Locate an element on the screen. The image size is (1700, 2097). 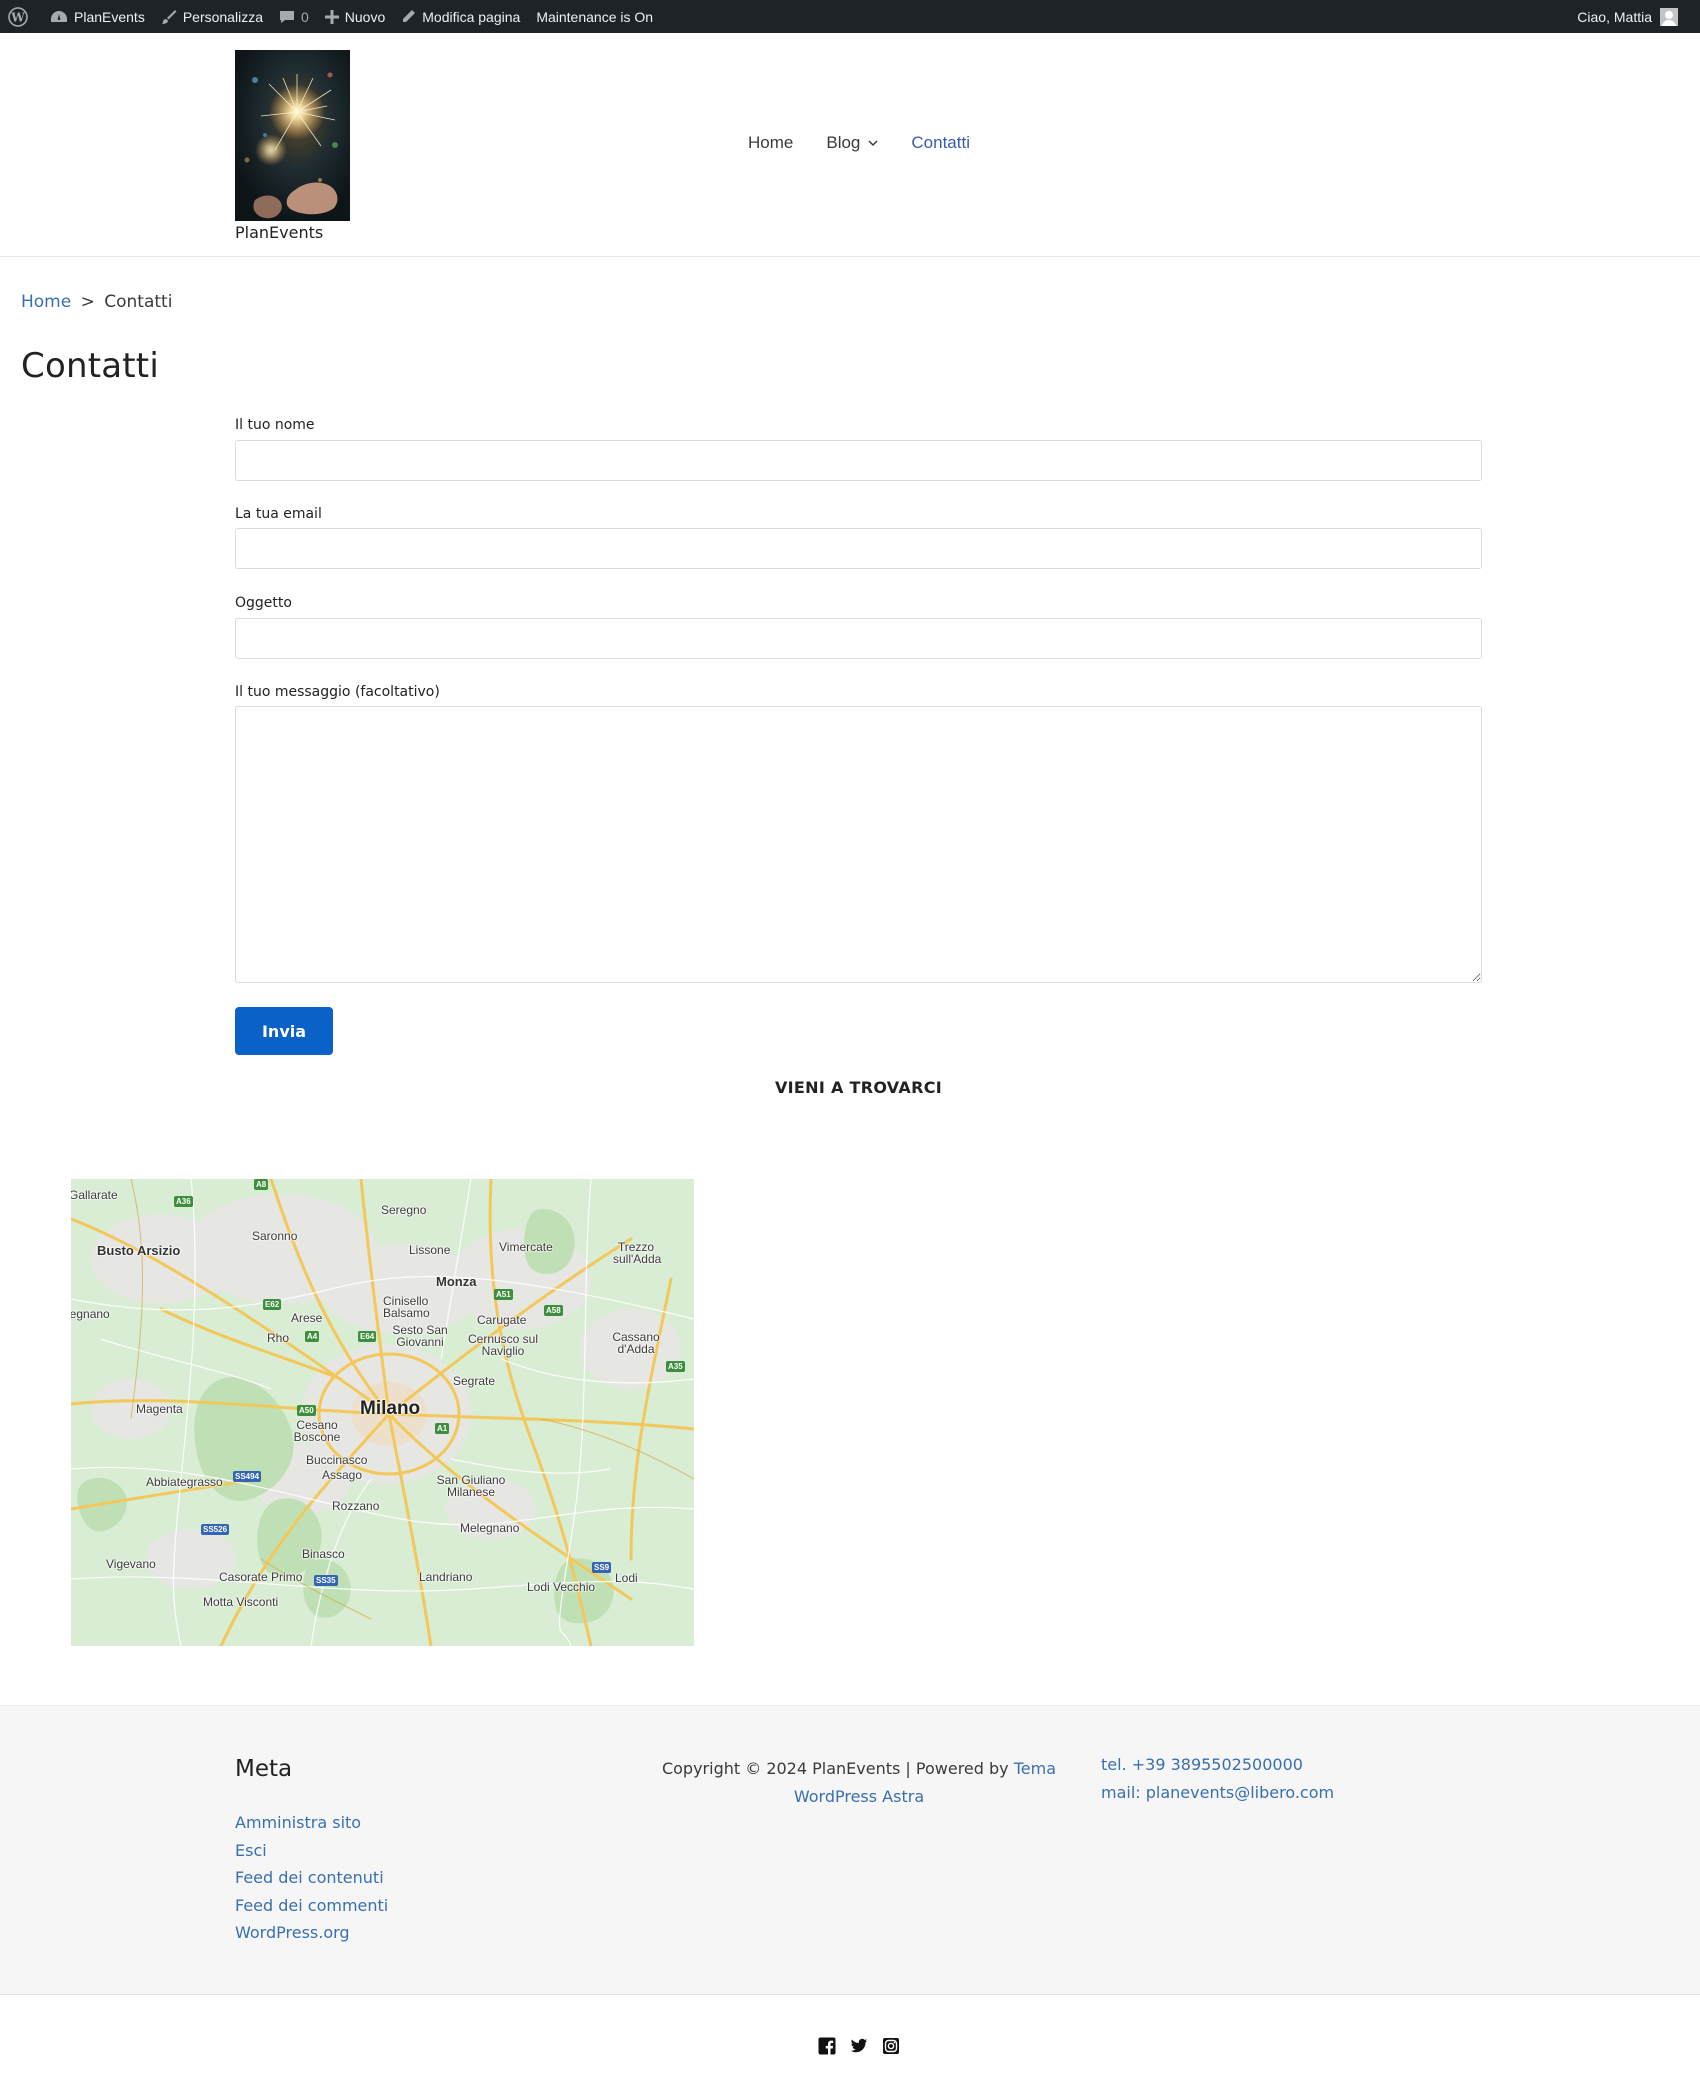
list-item: Feed dei contenuti is located at coordinates (311, 1882).